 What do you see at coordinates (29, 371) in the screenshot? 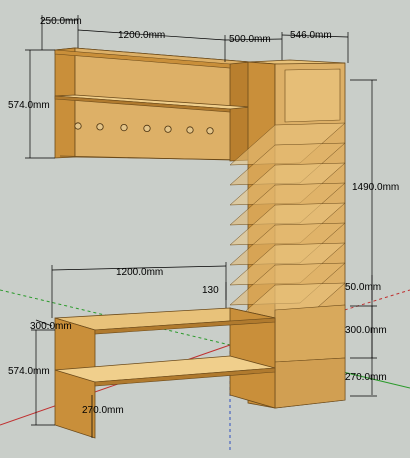
I see `dim-bench-height: 574.0mm` at bounding box center [29, 371].